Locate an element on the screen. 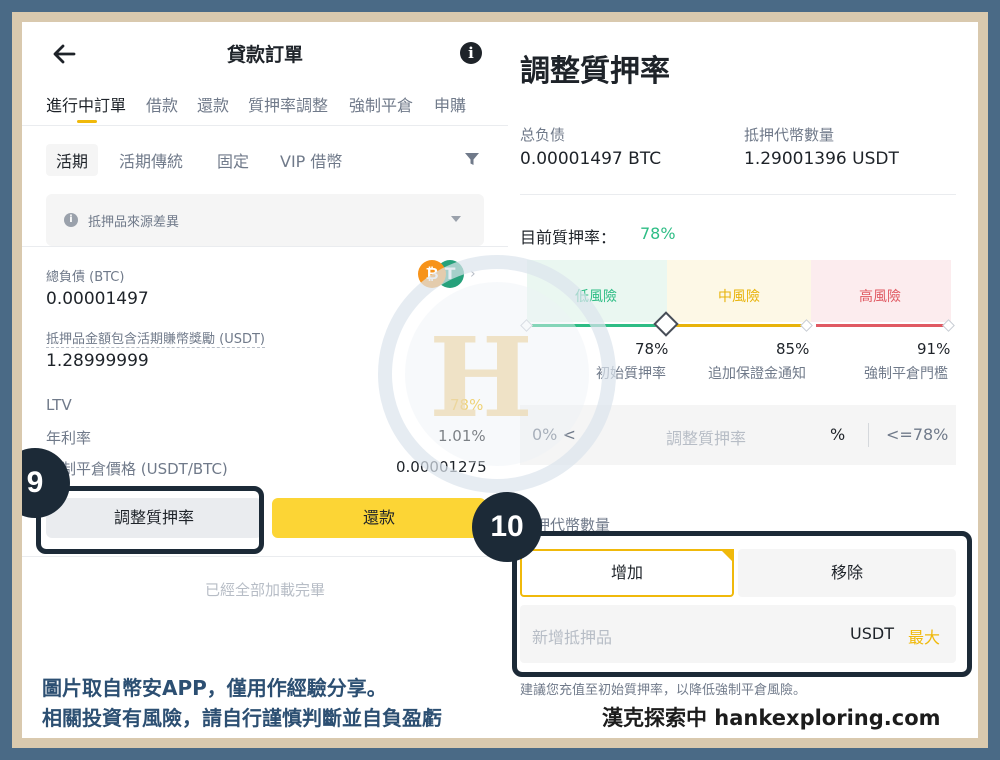 The height and width of the screenshot is (760, 1000). step10-highlight is located at coordinates (742, 604).